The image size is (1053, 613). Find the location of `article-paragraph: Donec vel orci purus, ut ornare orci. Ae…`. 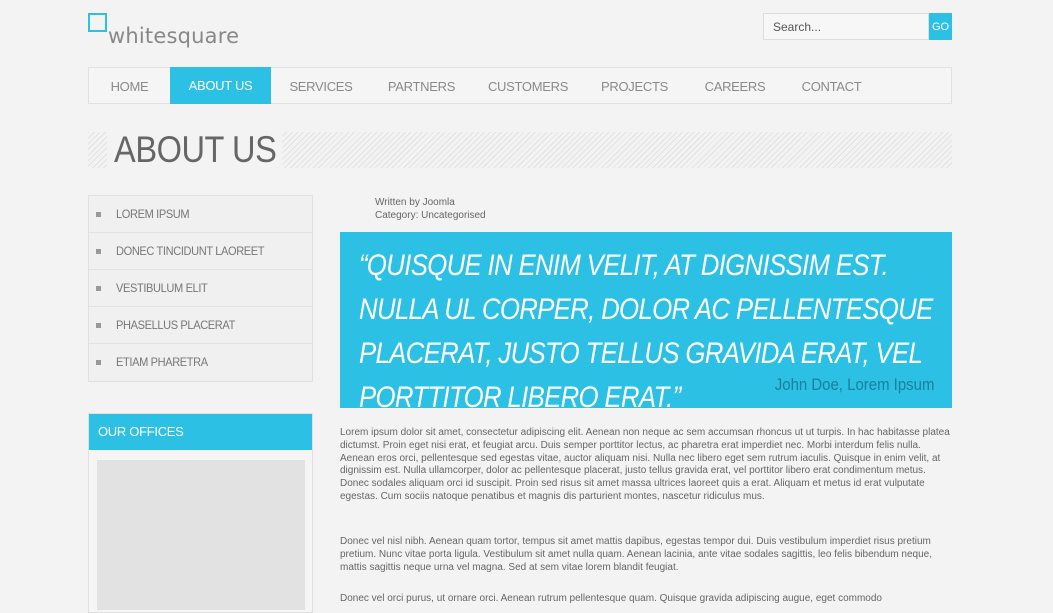

article-paragraph: Donec vel orci purus, ut ornare orci. Ae… is located at coordinates (611, 598).